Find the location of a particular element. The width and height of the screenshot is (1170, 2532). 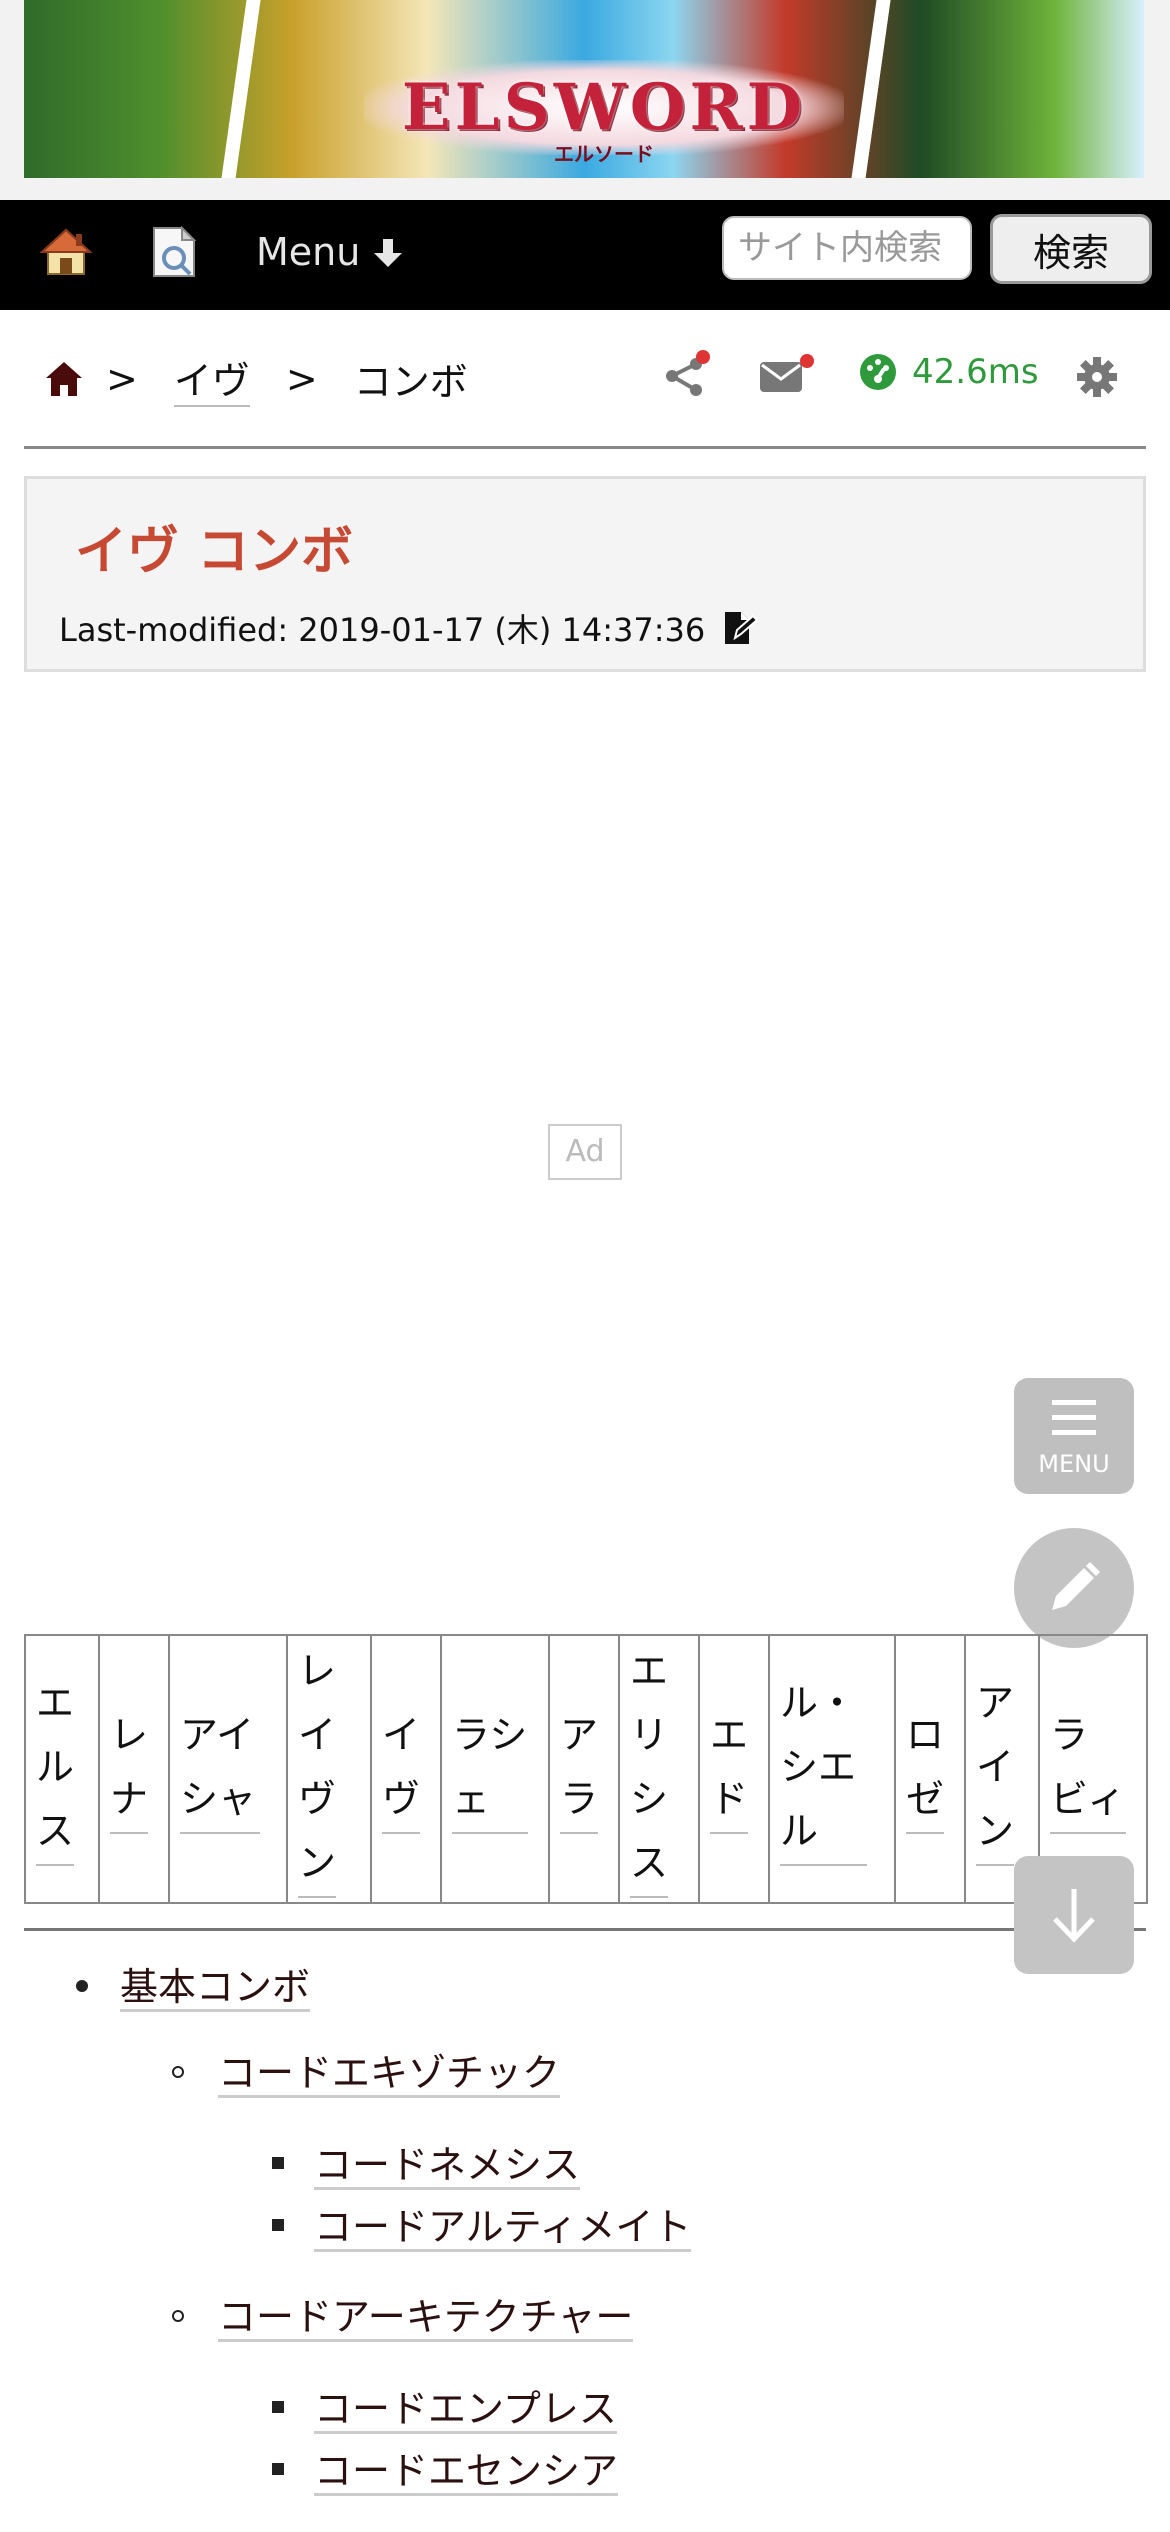

breadcrumb-current: コンボ is located at coordinates (410, 382).